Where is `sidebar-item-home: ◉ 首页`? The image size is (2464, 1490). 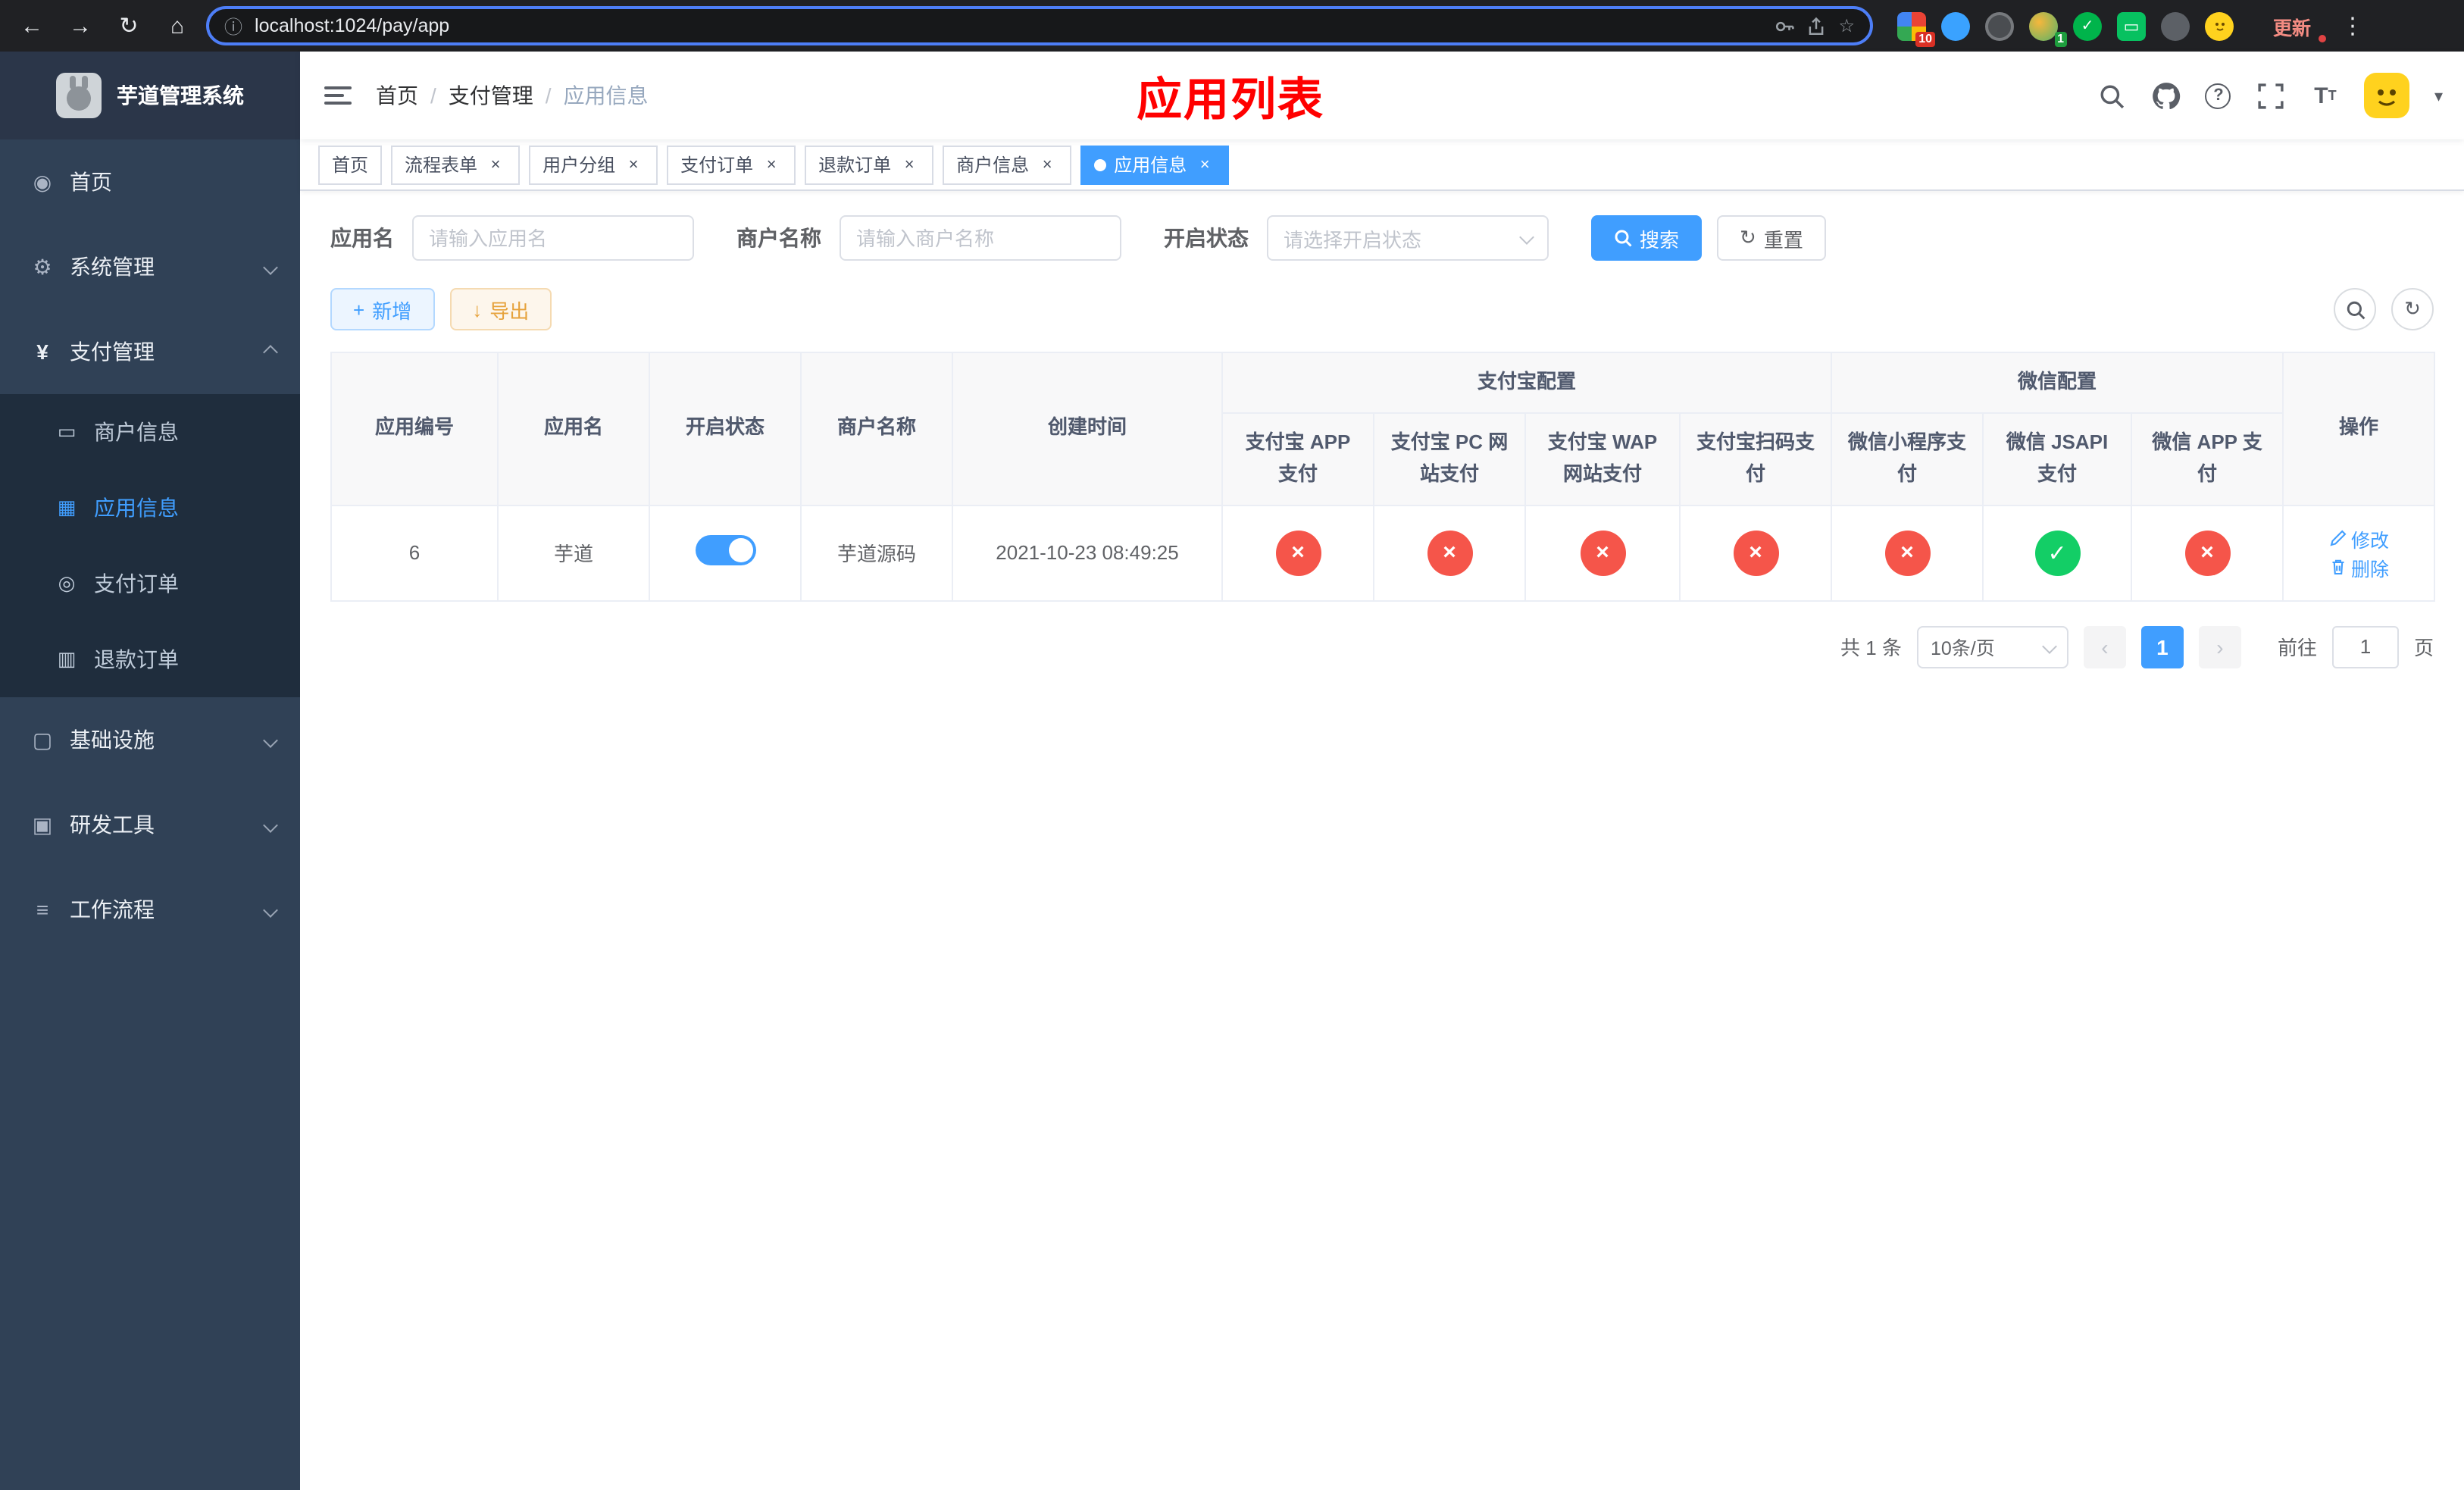
sidebar-item-home: ◉ 首页 is located at coordinates (150, 181).